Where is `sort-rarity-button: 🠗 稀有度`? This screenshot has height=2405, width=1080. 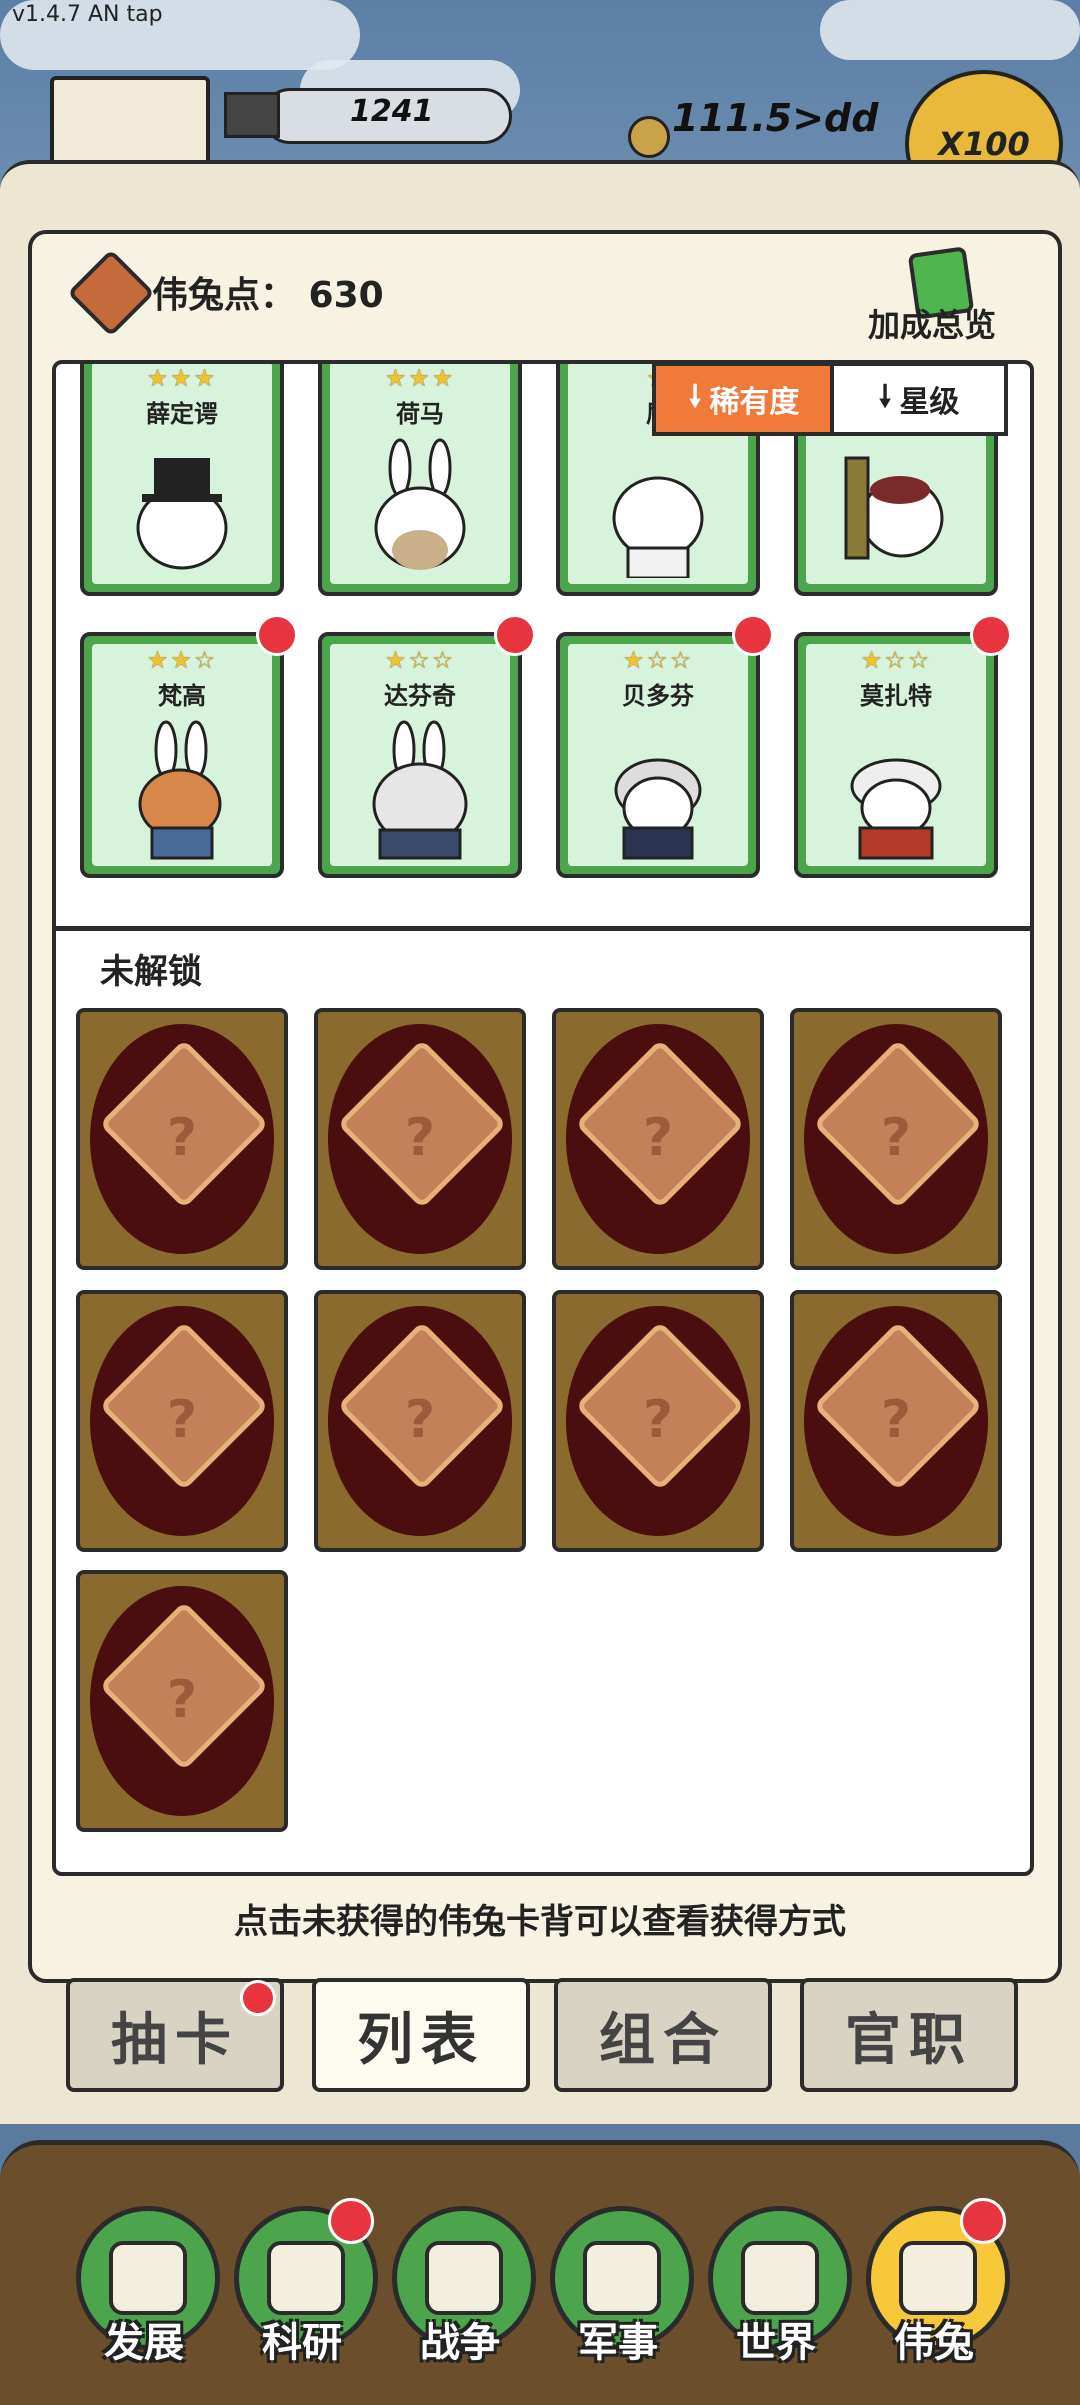 sort-rarity-button: 🠗 稀有度 is located at coordinates (744, 399).